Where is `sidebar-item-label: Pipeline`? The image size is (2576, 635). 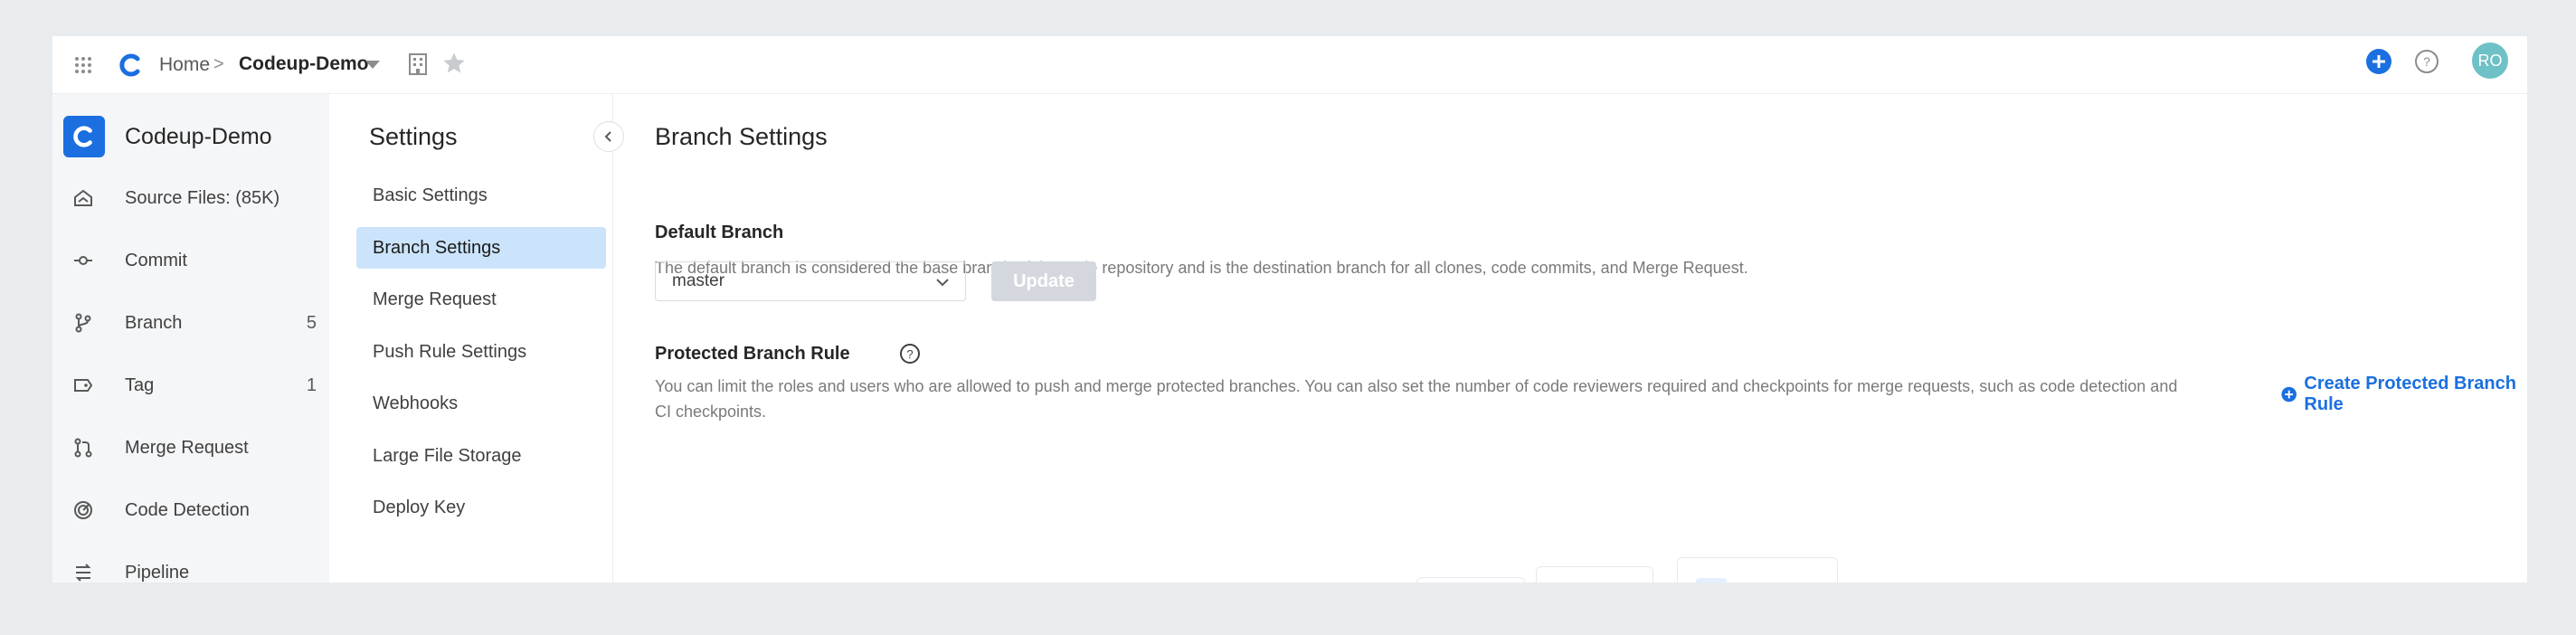
sidebar-item-label: Pipeline is located at coordinates (158, 572).